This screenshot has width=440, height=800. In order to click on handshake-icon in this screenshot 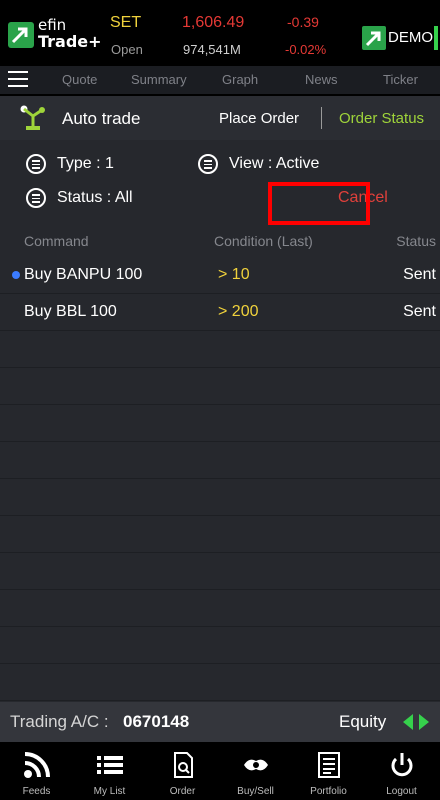, I will do `click(256, 765)`.